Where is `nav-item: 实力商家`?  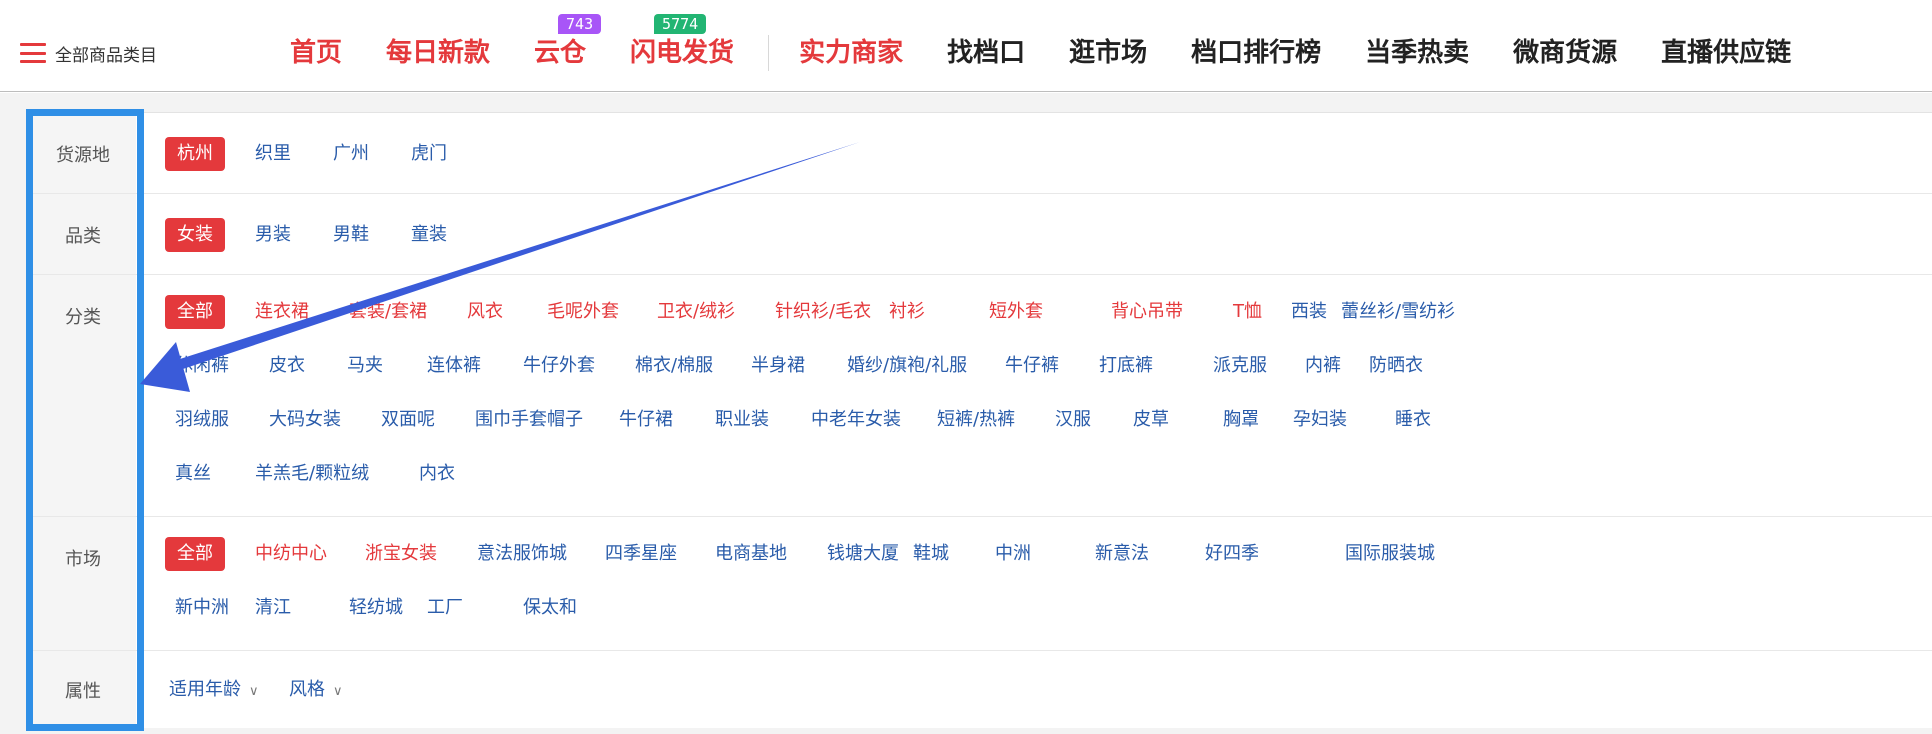 nav-item: 实力商家 is located at coordinates (851, 53).